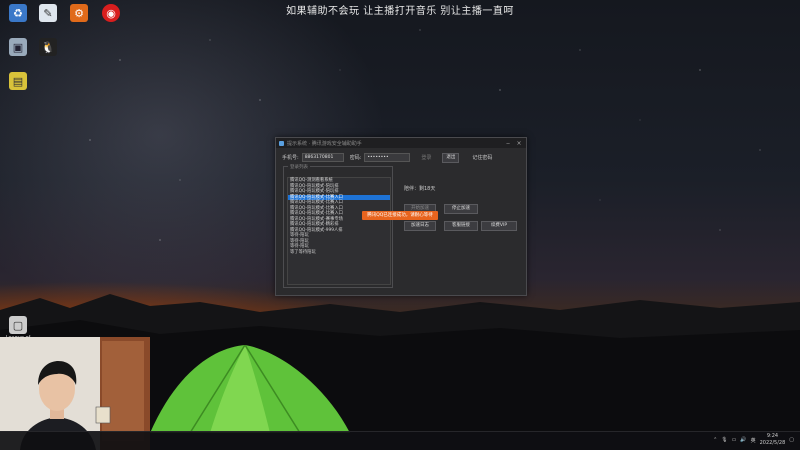 The image size is (800, 450). Describe the element at coordinates (387, 157) in the screenshot. I see `password-input: ••••••••` at that location.